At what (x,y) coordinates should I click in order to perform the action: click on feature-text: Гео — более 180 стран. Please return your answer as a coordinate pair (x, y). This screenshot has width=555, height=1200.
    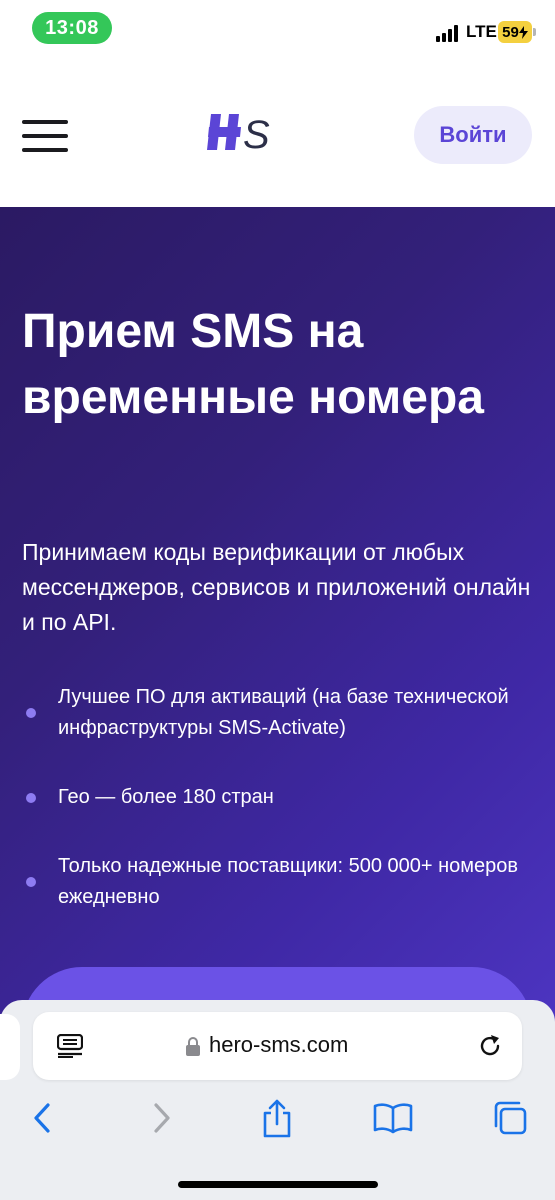
    Looking at the image, I should click on (166, 797).